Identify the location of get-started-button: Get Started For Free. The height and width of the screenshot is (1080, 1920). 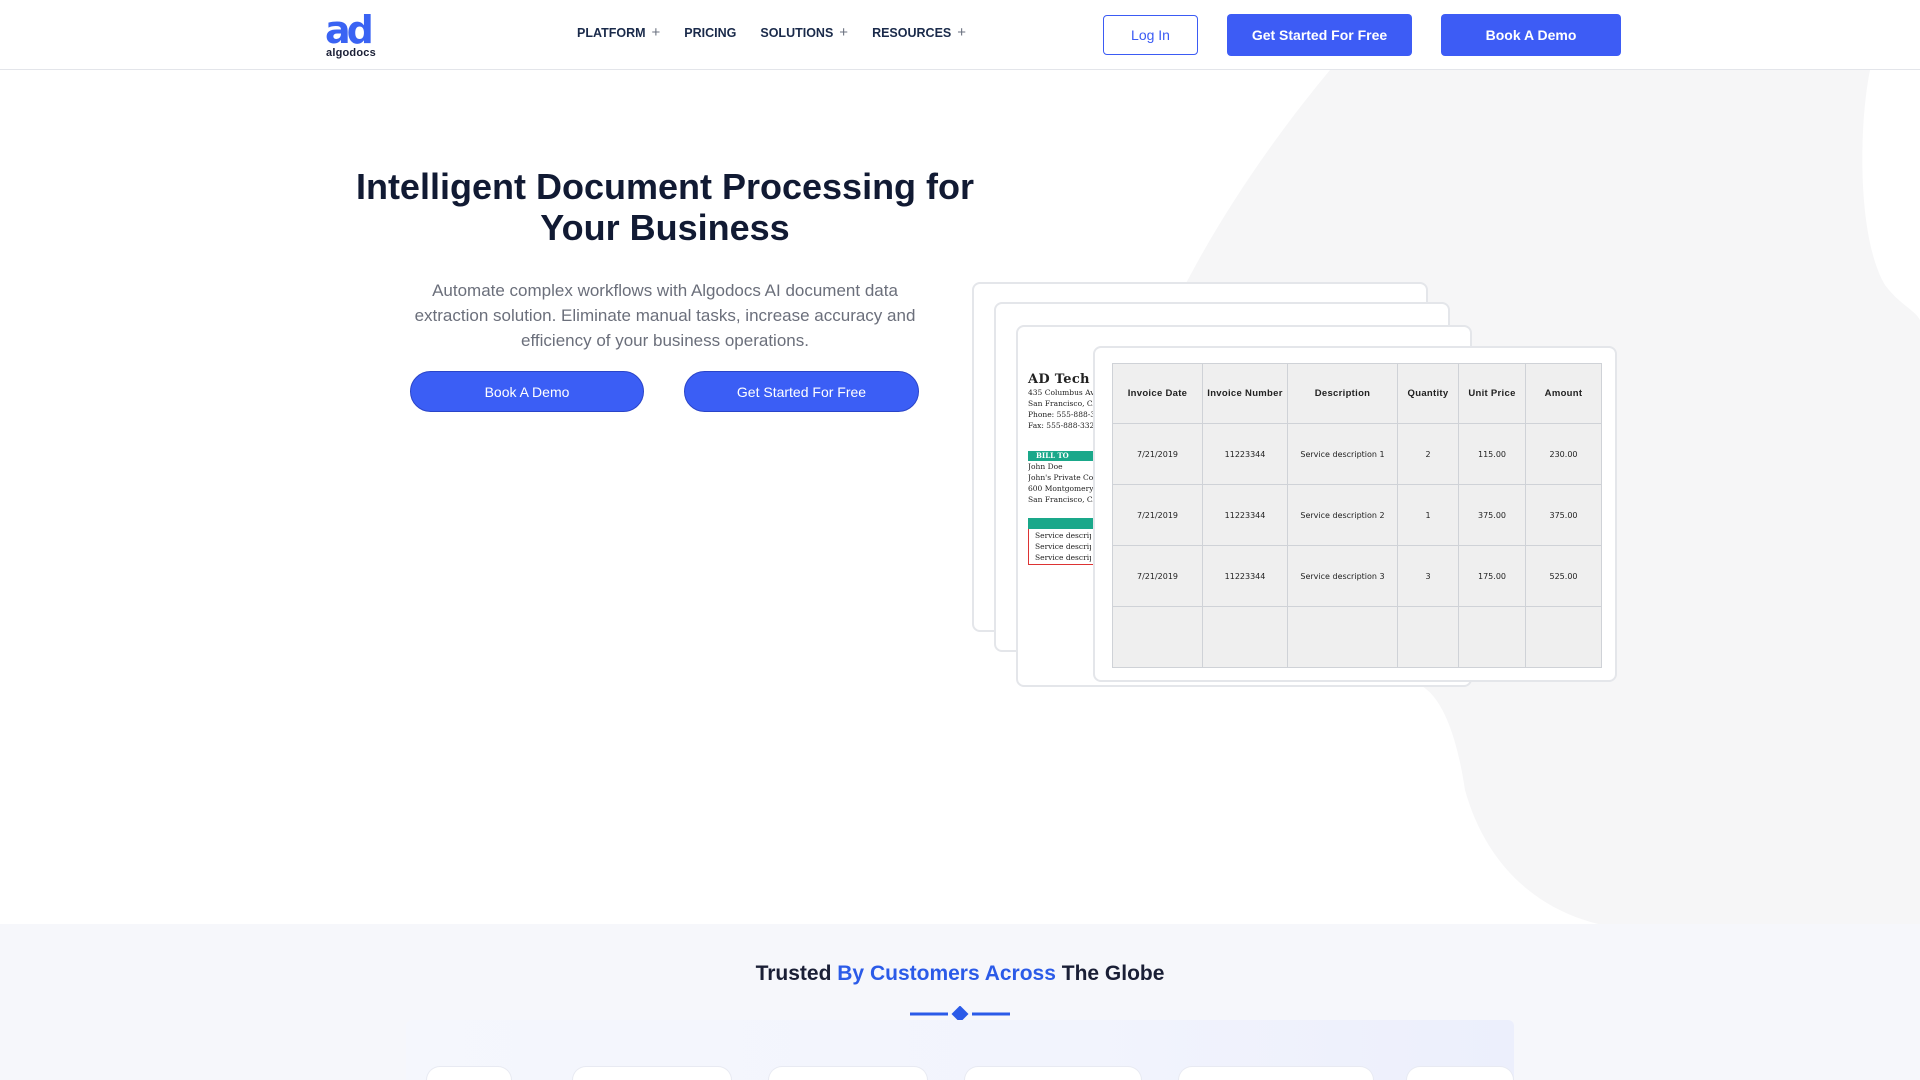
(1319, 35).